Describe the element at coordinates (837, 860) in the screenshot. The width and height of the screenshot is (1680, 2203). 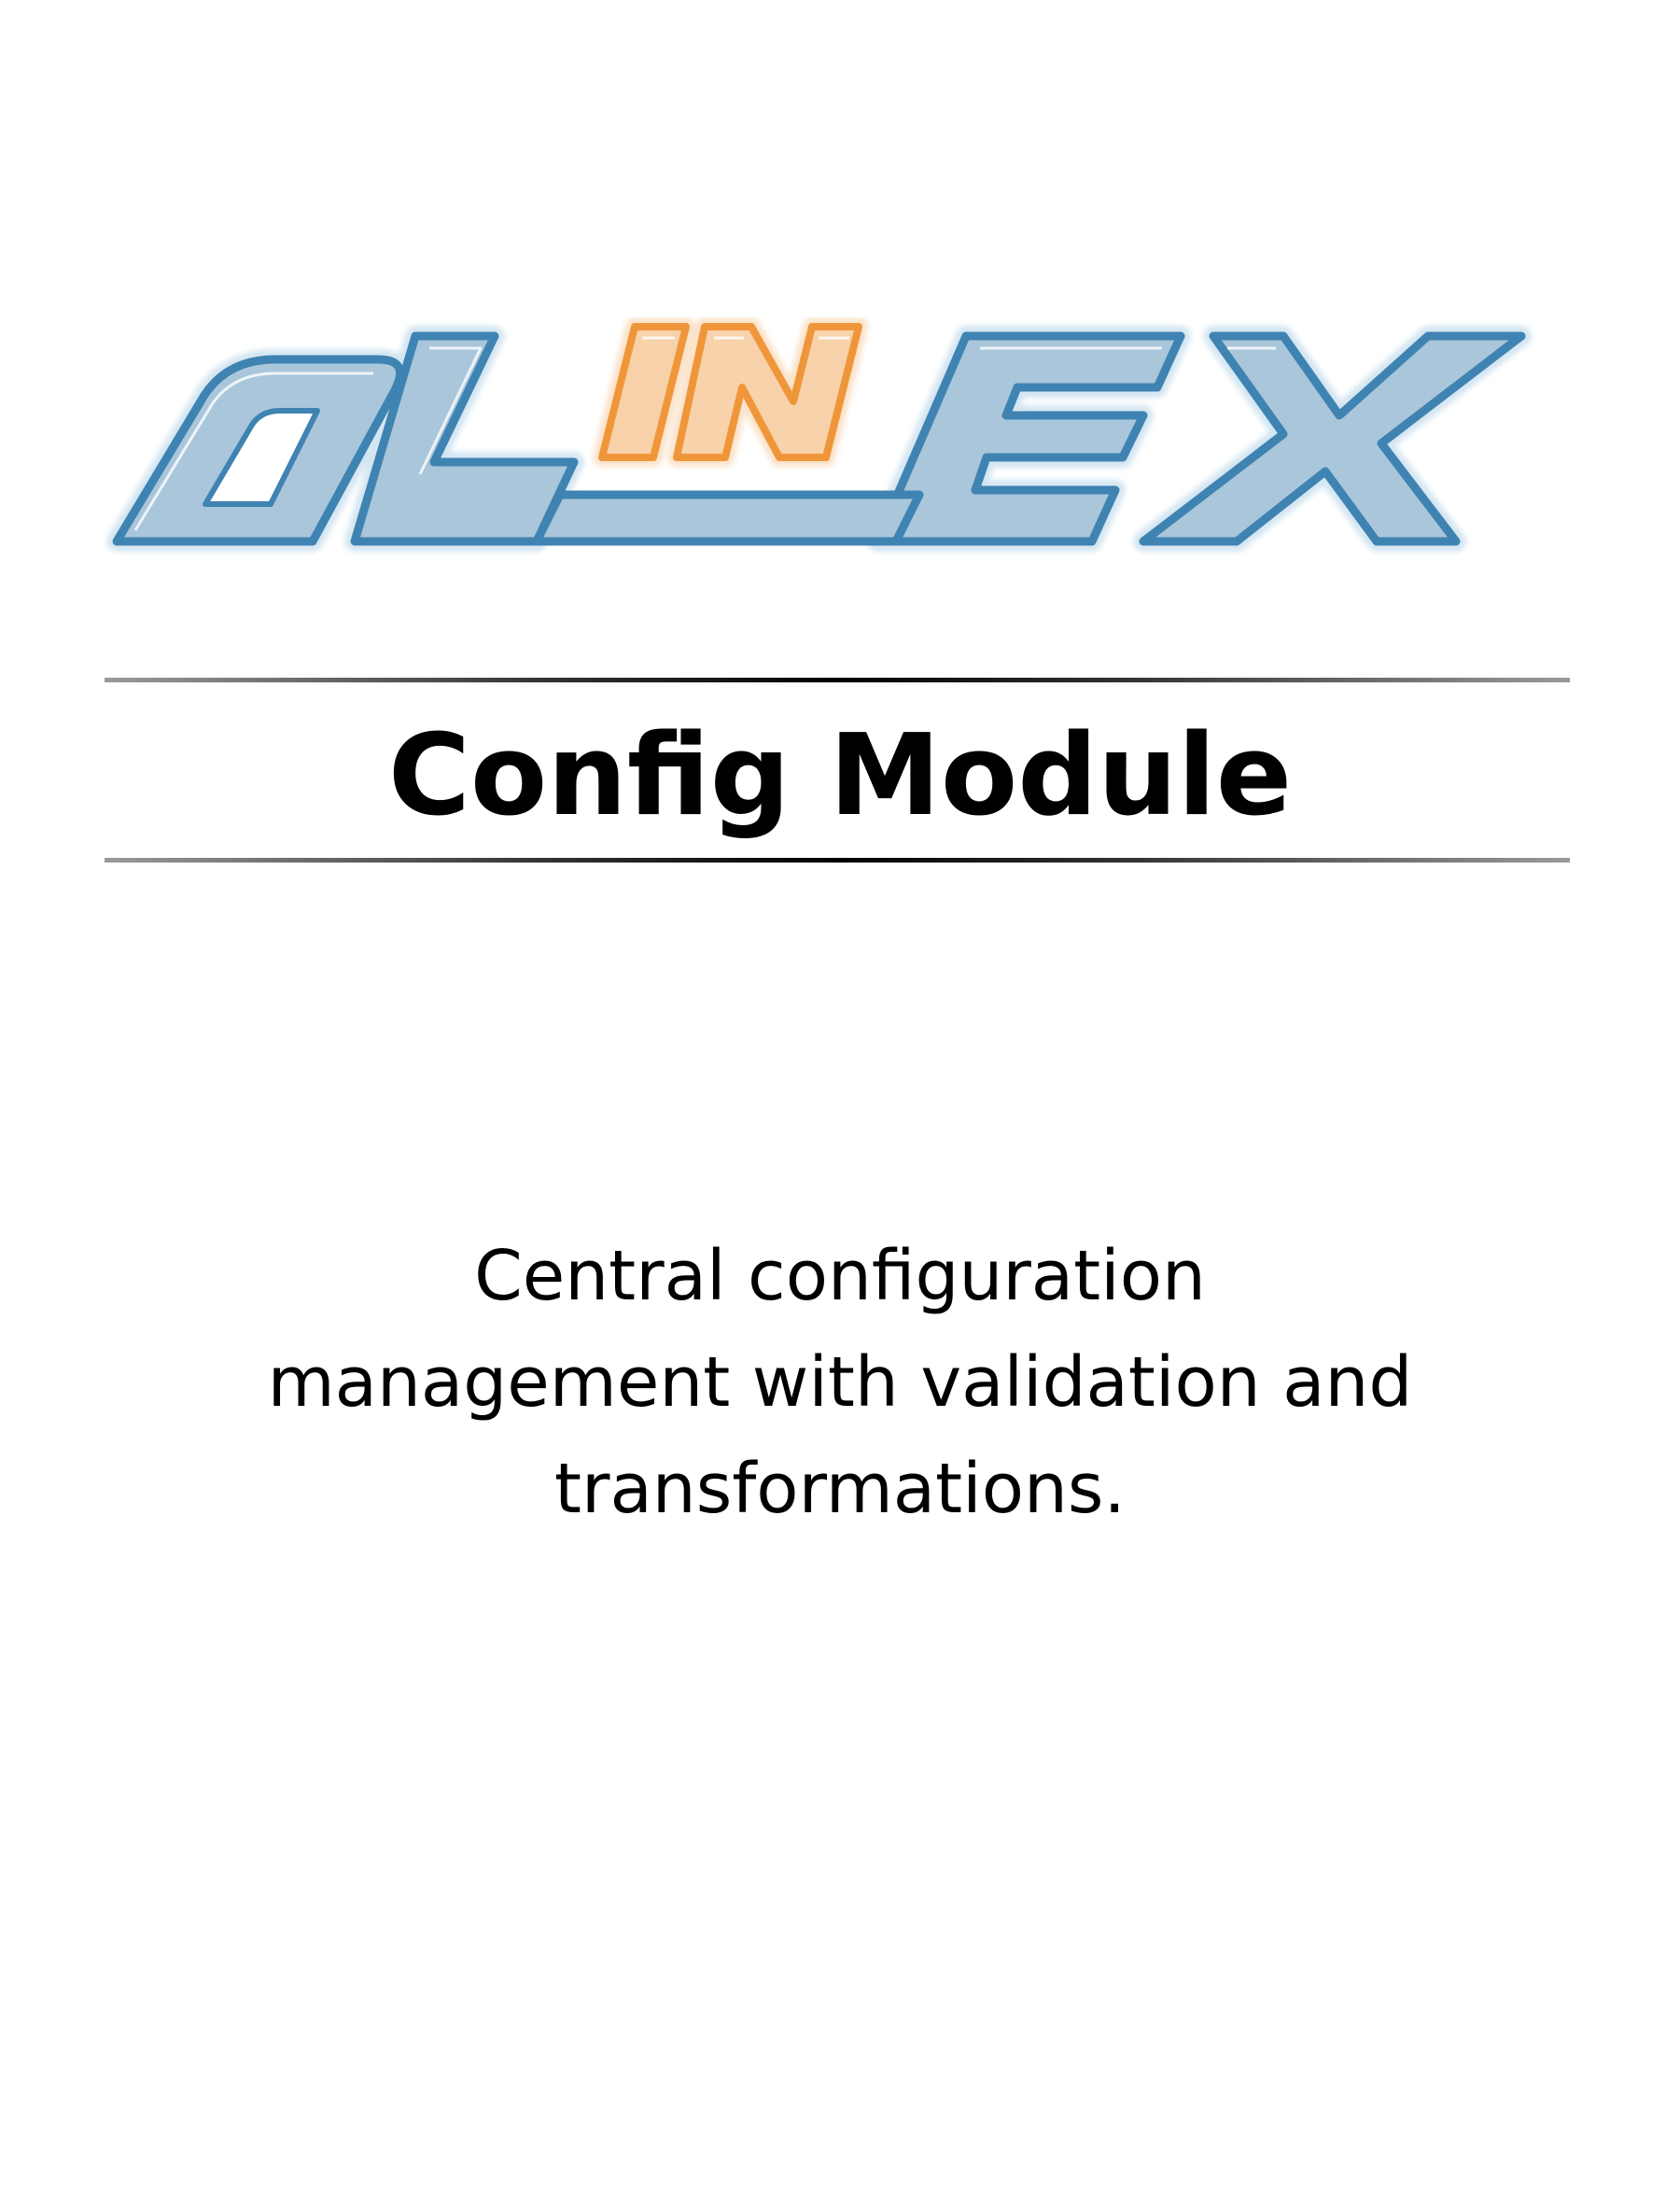
I see `title-bottom-rule` at that location.